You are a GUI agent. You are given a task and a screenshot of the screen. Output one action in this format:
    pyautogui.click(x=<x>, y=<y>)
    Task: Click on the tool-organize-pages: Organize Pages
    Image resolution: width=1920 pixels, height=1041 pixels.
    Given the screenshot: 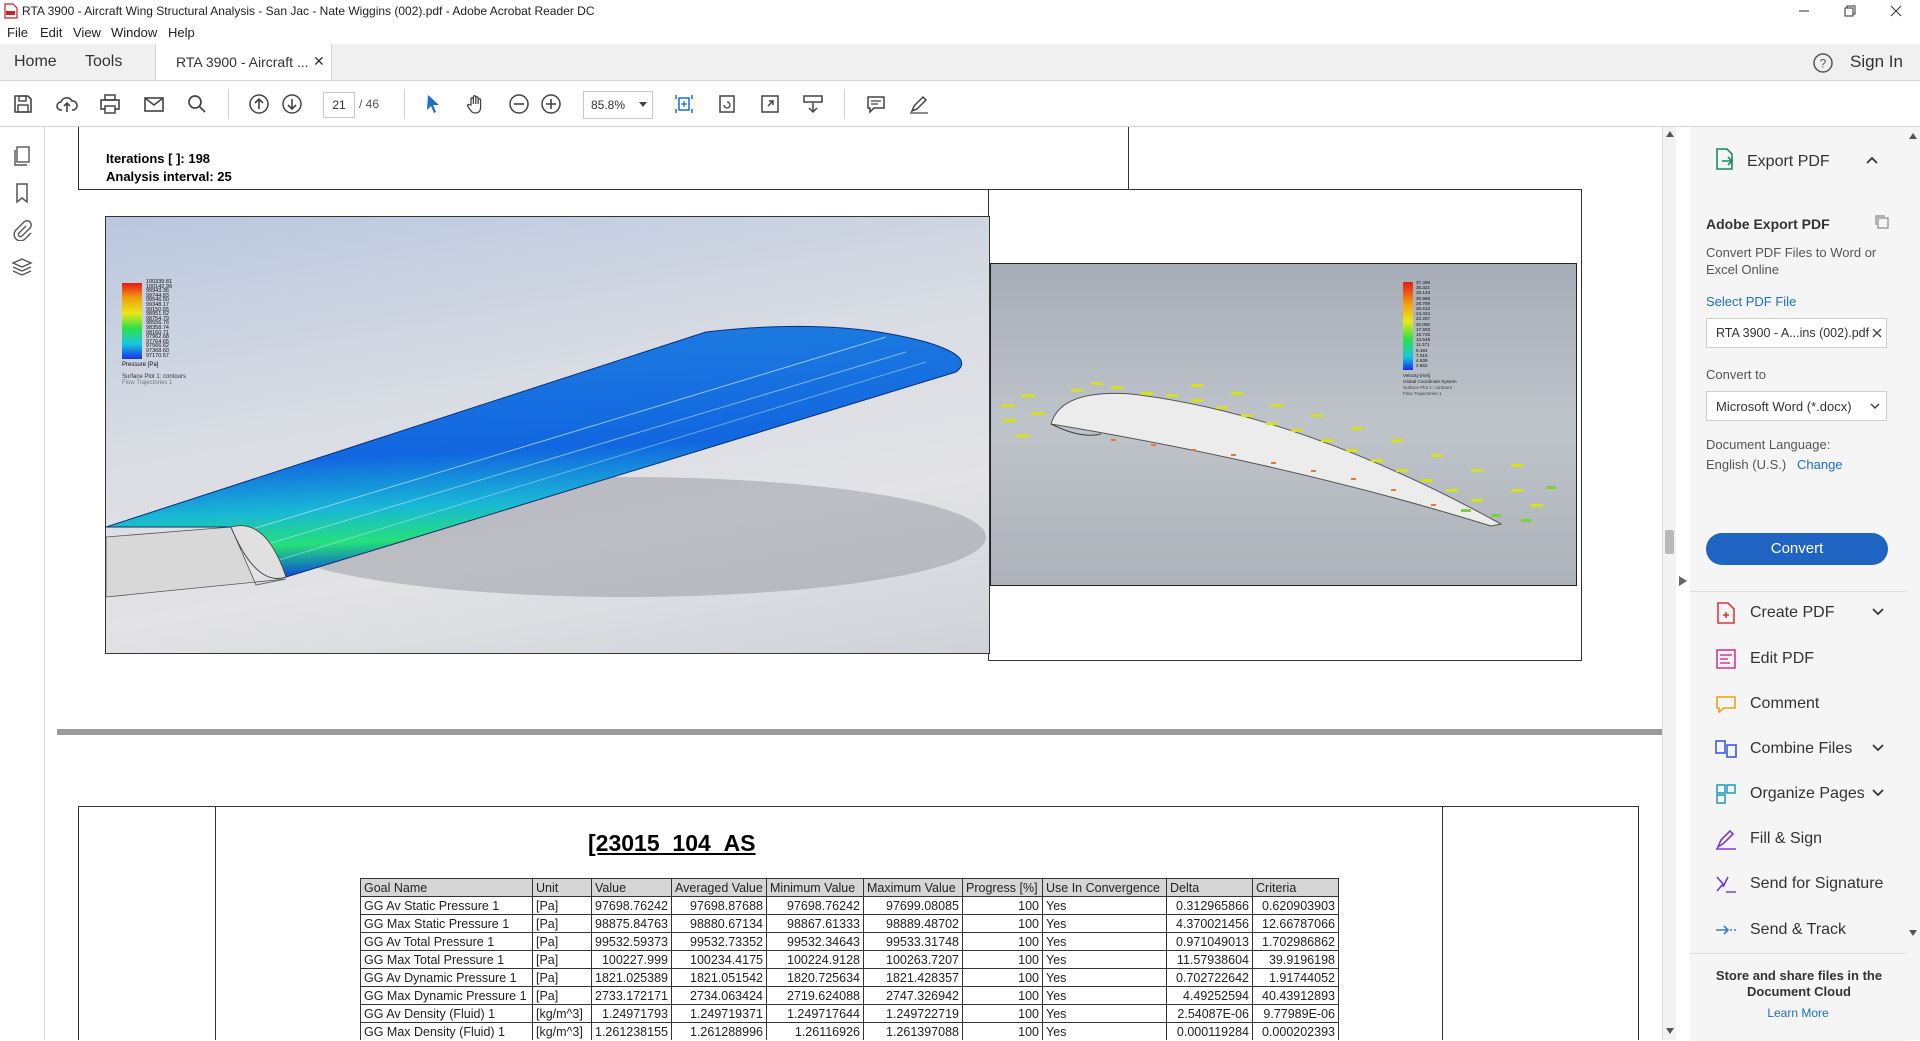 What is the action you would take?
    pyautogui.click(x=1804, y=794)
    